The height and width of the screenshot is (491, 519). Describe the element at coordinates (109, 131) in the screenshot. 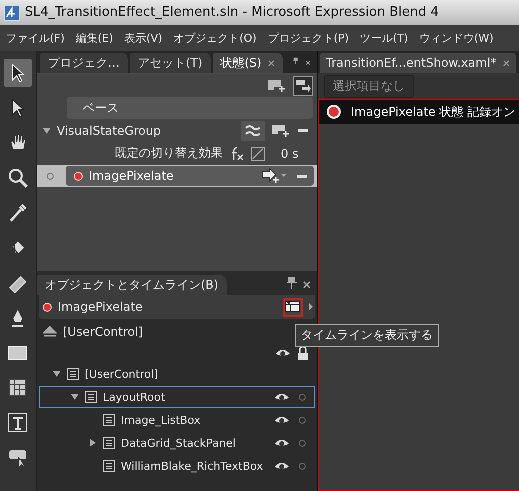

I see `state-group-name: VisualStateGroup` at that location.